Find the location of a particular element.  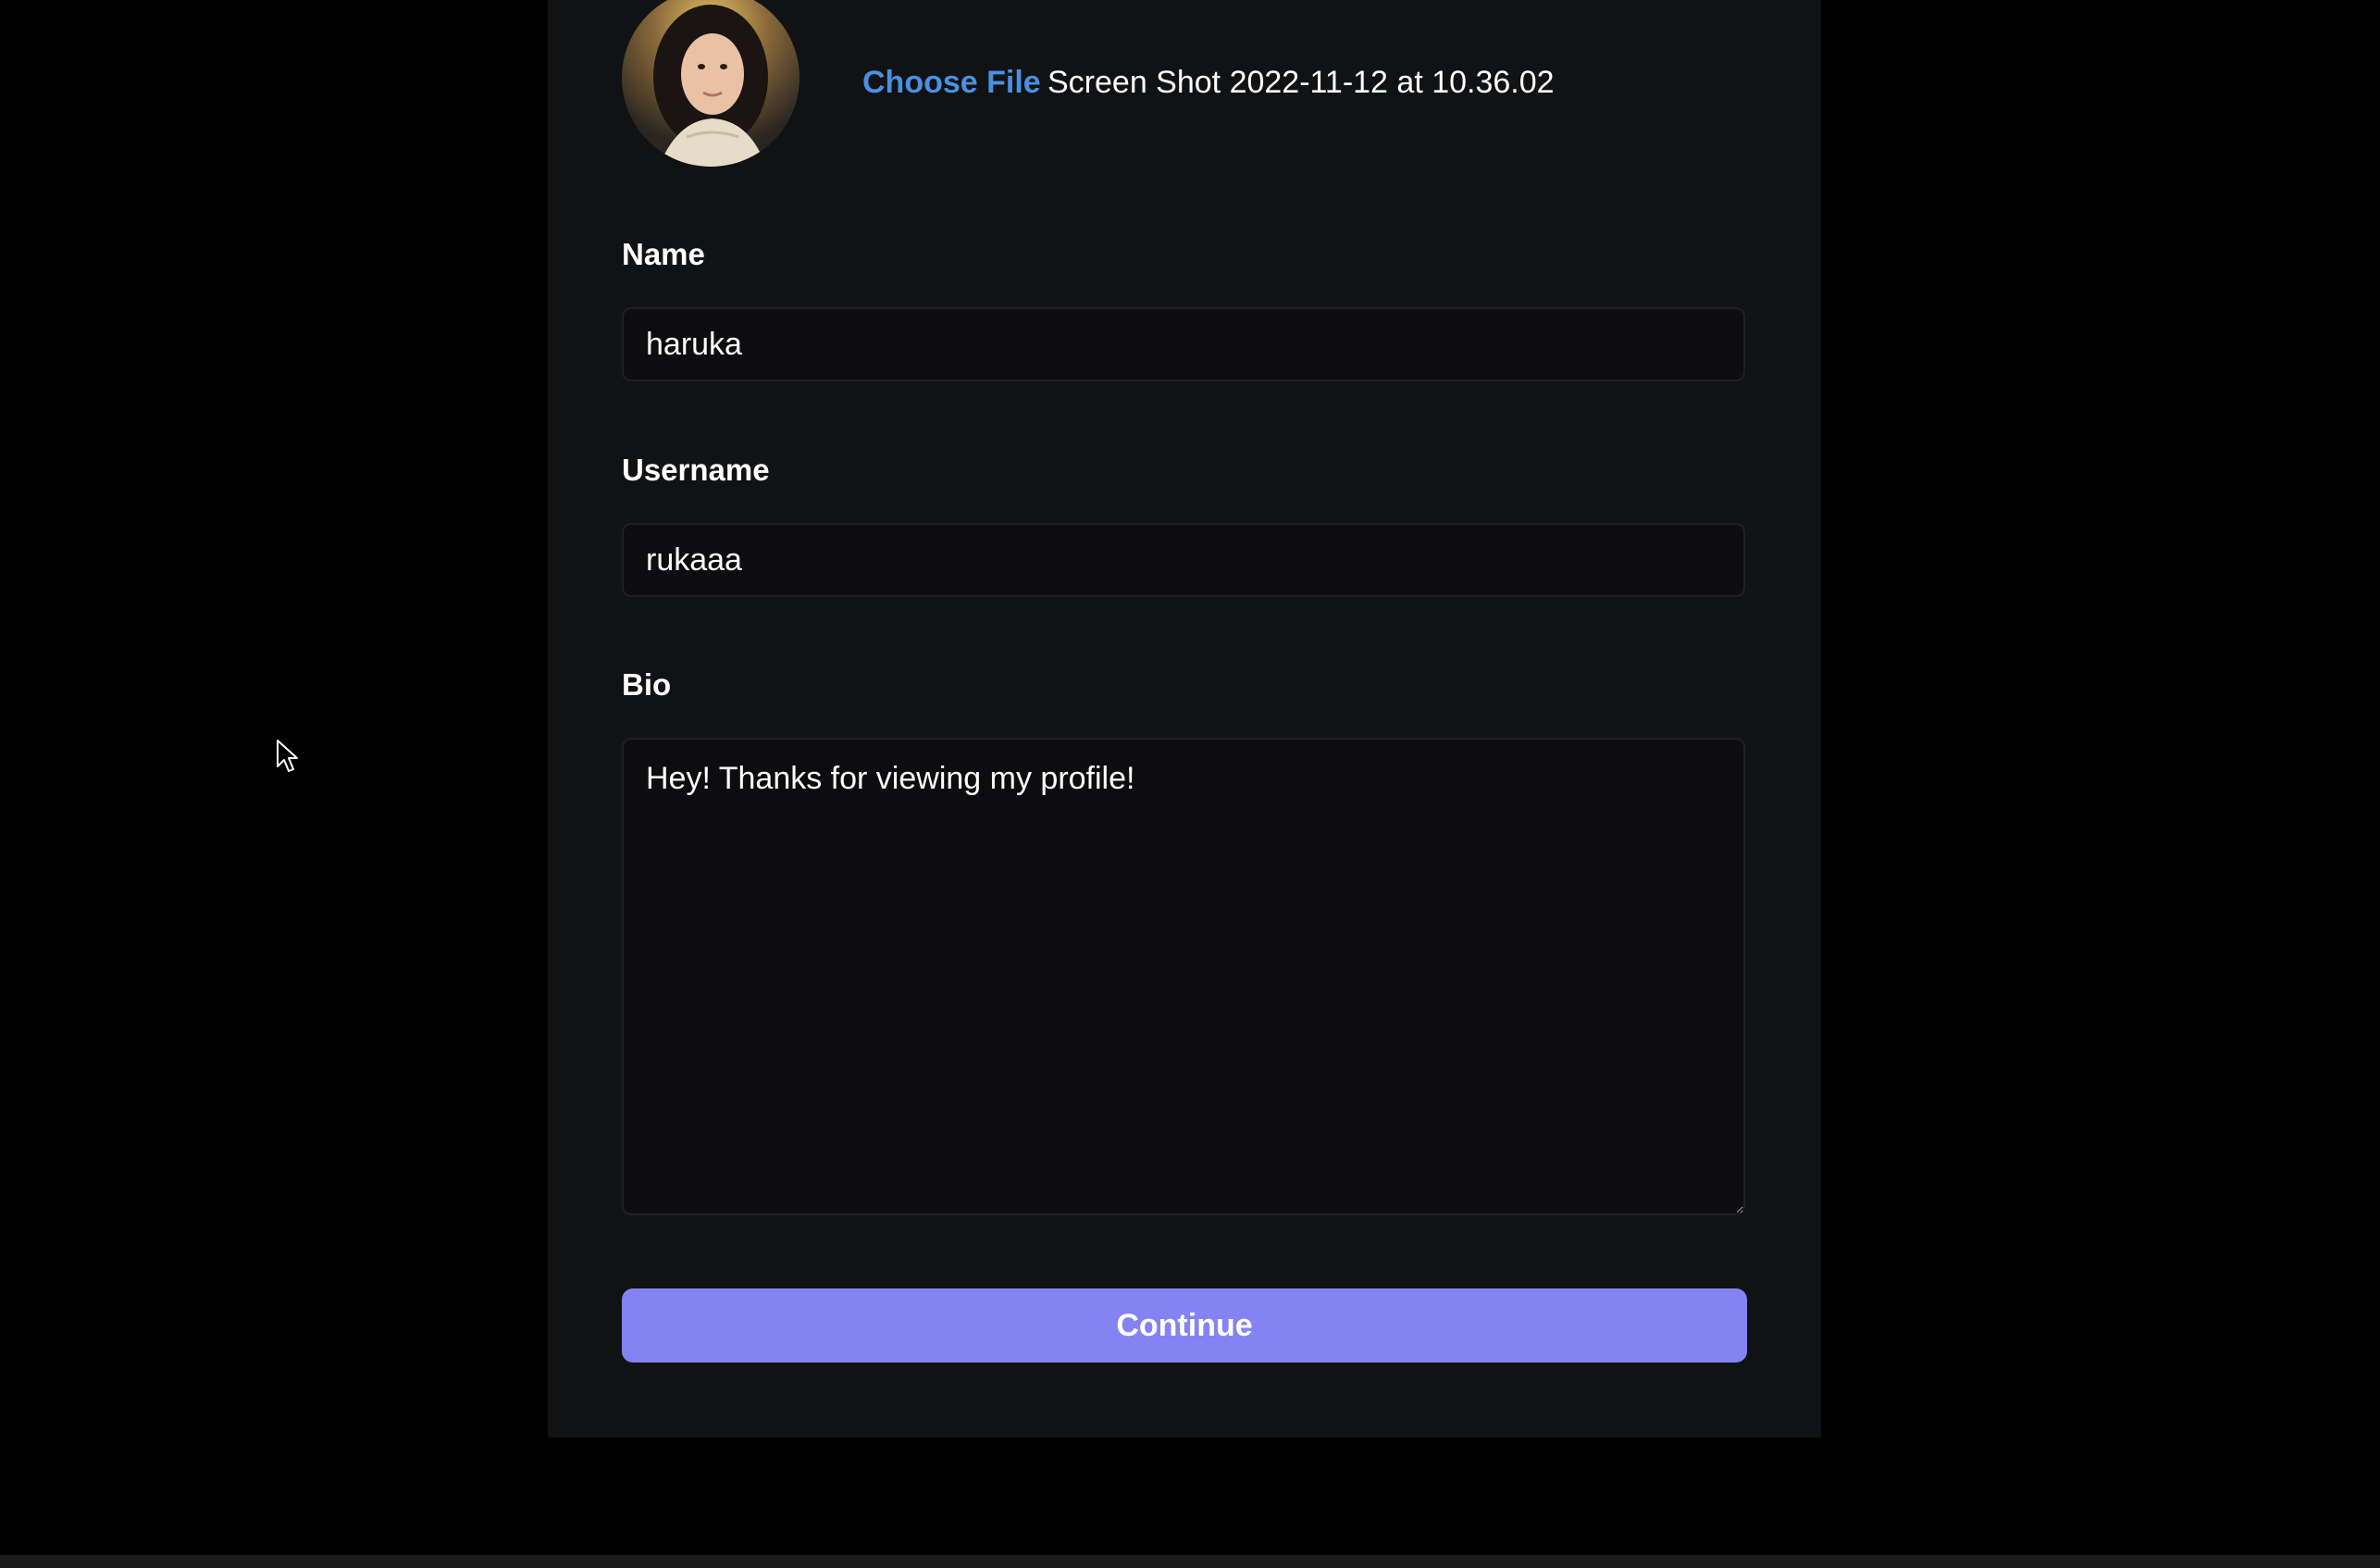

username-label: Username is located at coordinates (696, 470).